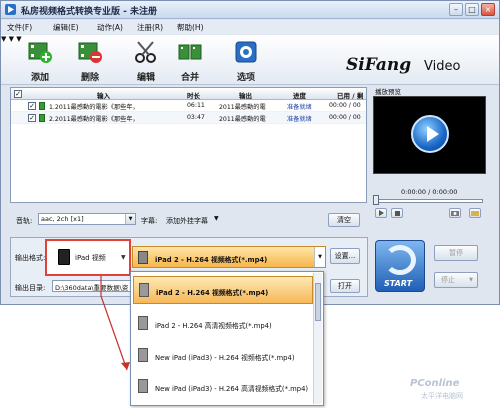 The image size is (500, 408). What do you see at coordinates (149, 221) in the screenshot?
I see `subtitle-label: 字幕:` at bounding box center [149, 221].